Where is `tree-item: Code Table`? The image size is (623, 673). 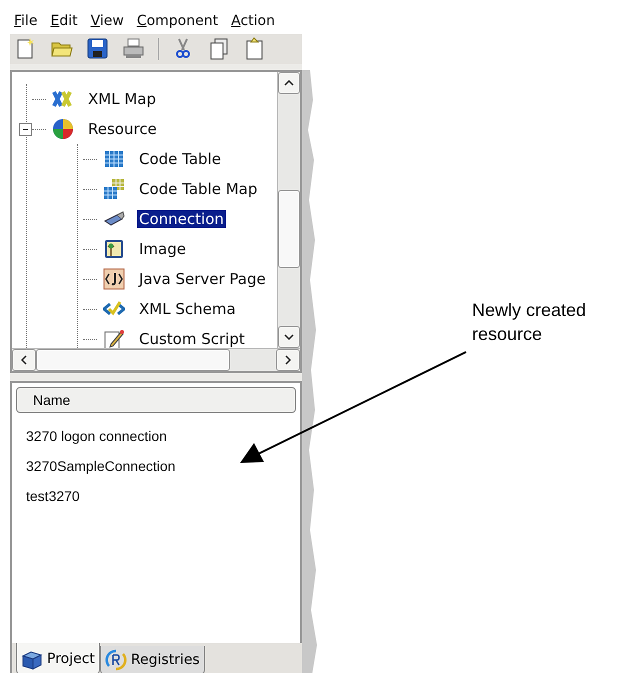
tree-item: Code Table is located at coordinates (180, 159).